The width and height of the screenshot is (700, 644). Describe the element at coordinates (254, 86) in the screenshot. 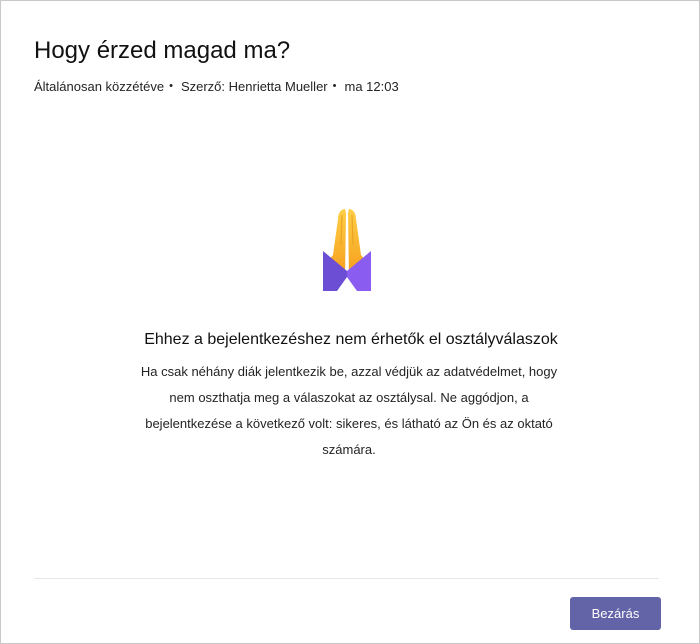

I see `author-label: Szerző: Henrietta Mueller` at that location.